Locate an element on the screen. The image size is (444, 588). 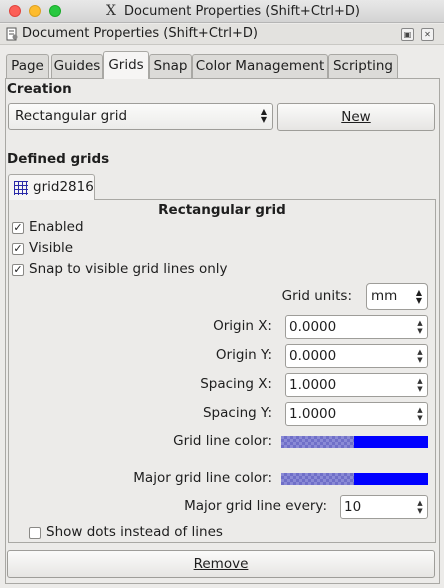
float-dock-icon: ▣ is located at coordinates (407, 34).